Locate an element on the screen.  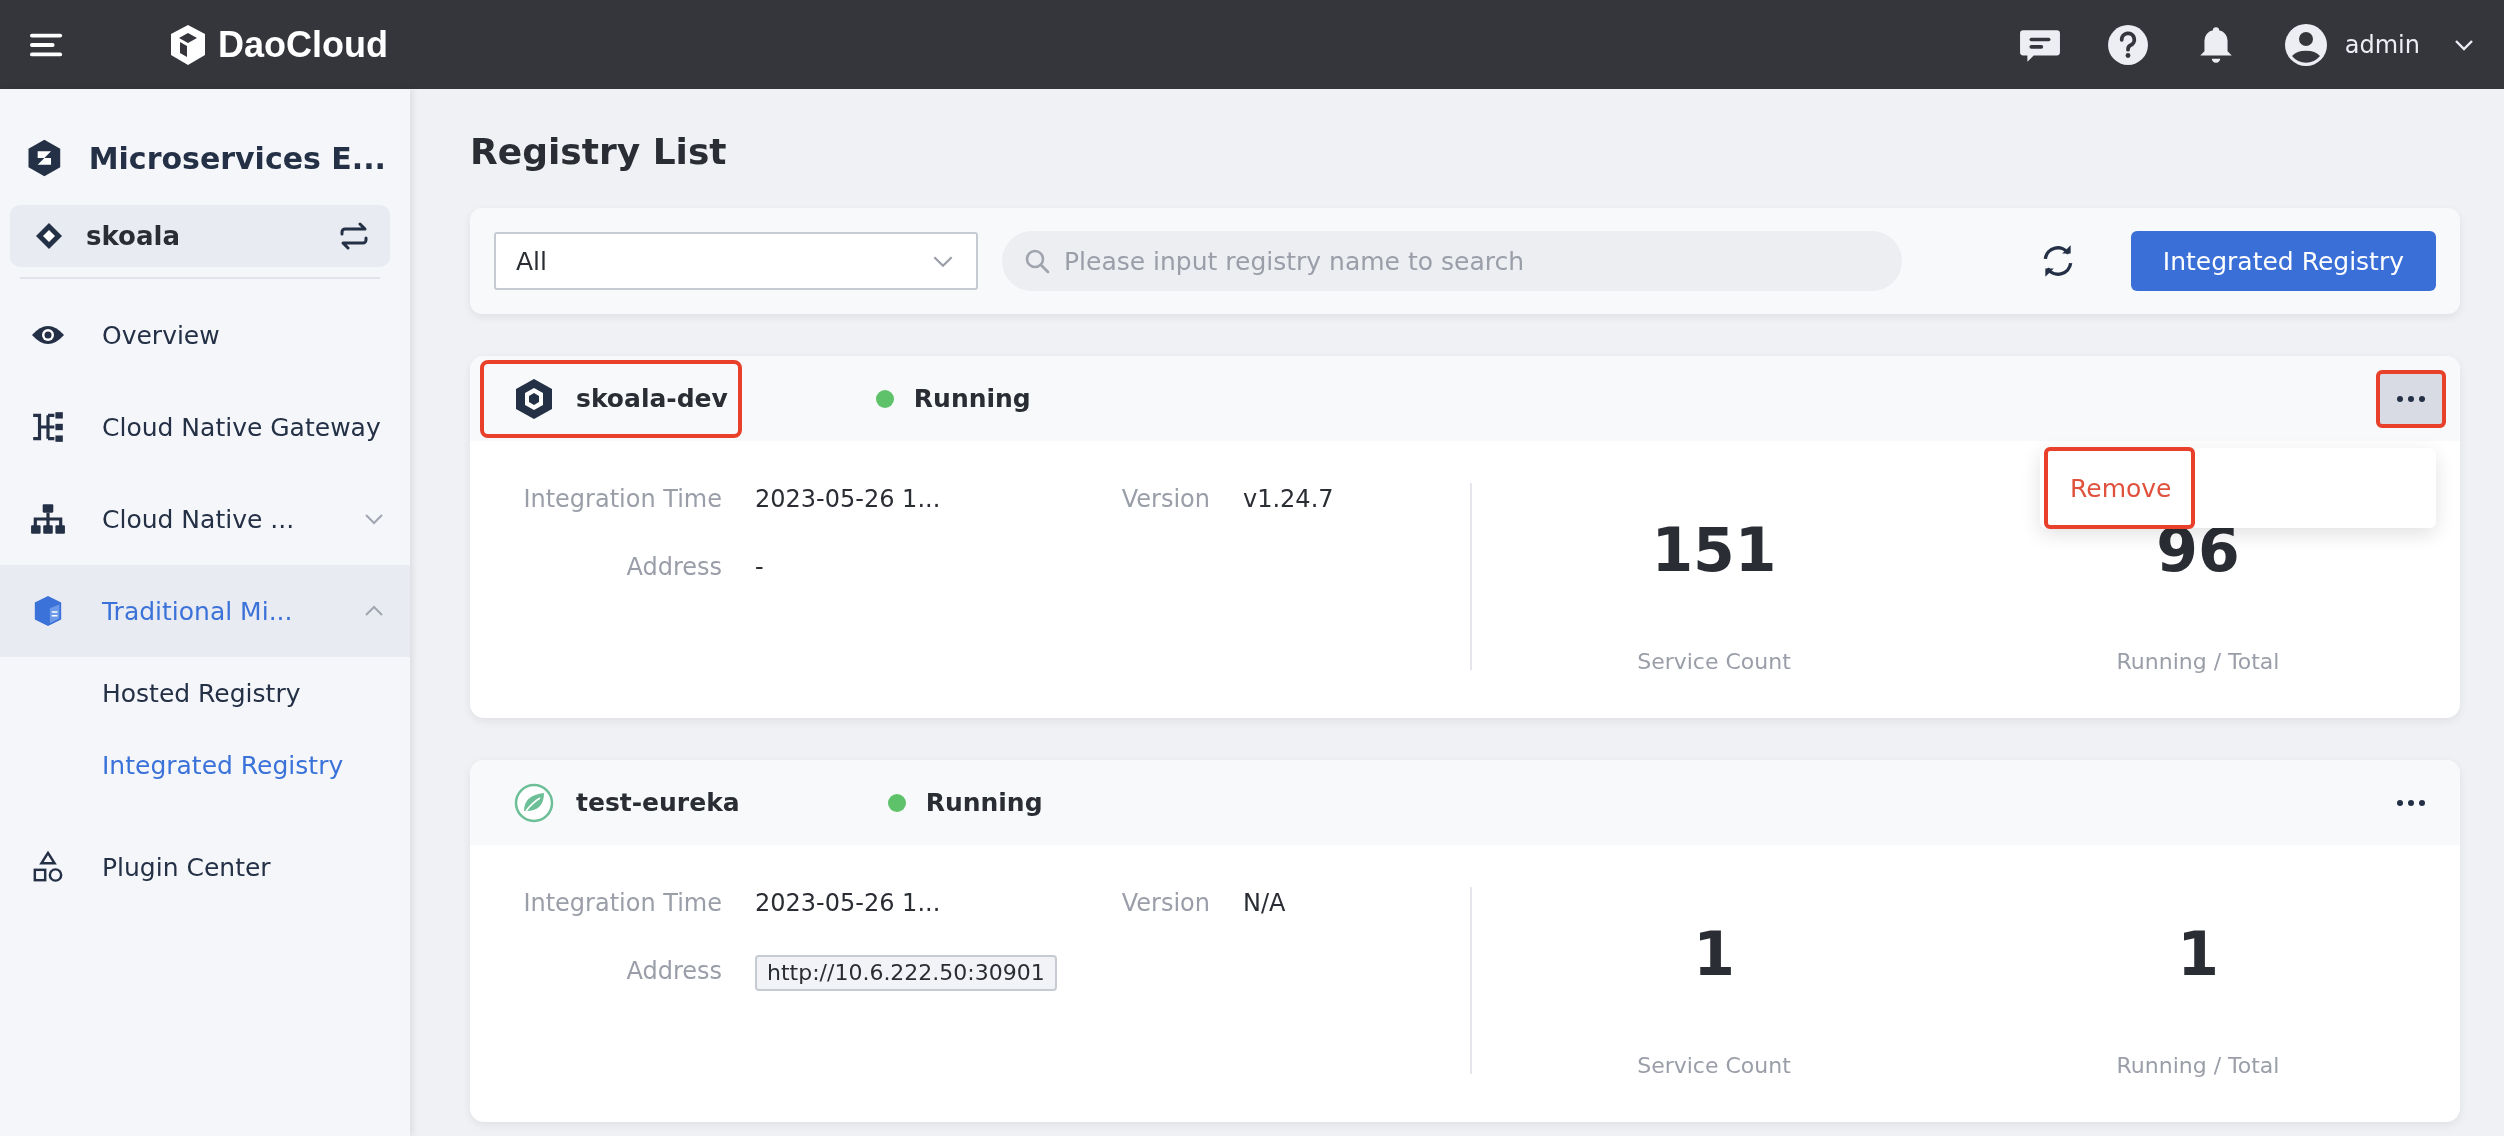
registry-name: test-eureka is located at coordinates (658, 802).